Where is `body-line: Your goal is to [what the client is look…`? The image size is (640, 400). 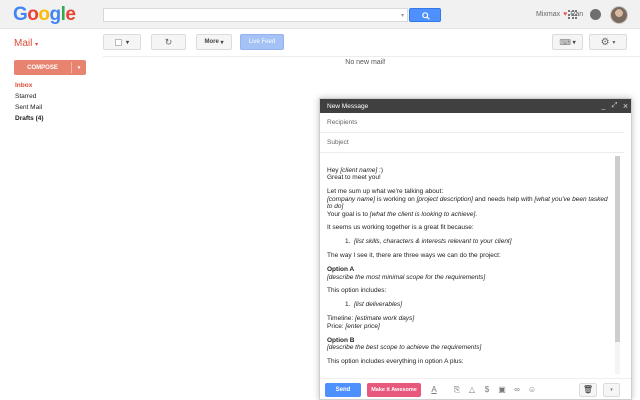
body-line: Your goal is to [what the client is look… is located at coordinates (402, 214).